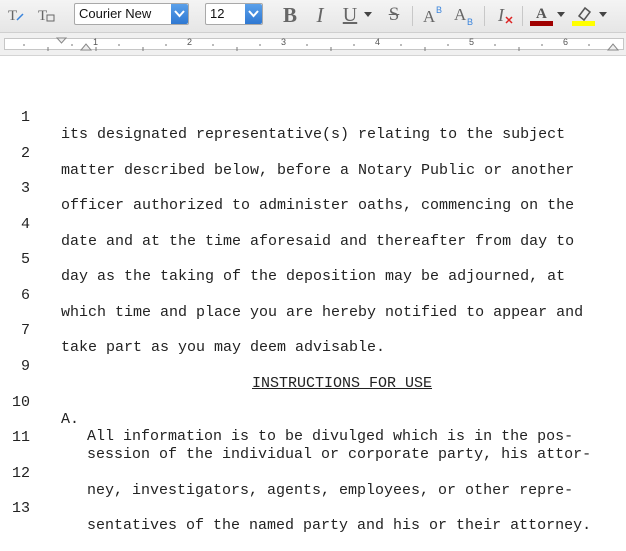 The height and width of the screenshot is (551, 626). Describe the element at coordinates (25, 188) in the screenshot. I see `line-number: 3` at that location.